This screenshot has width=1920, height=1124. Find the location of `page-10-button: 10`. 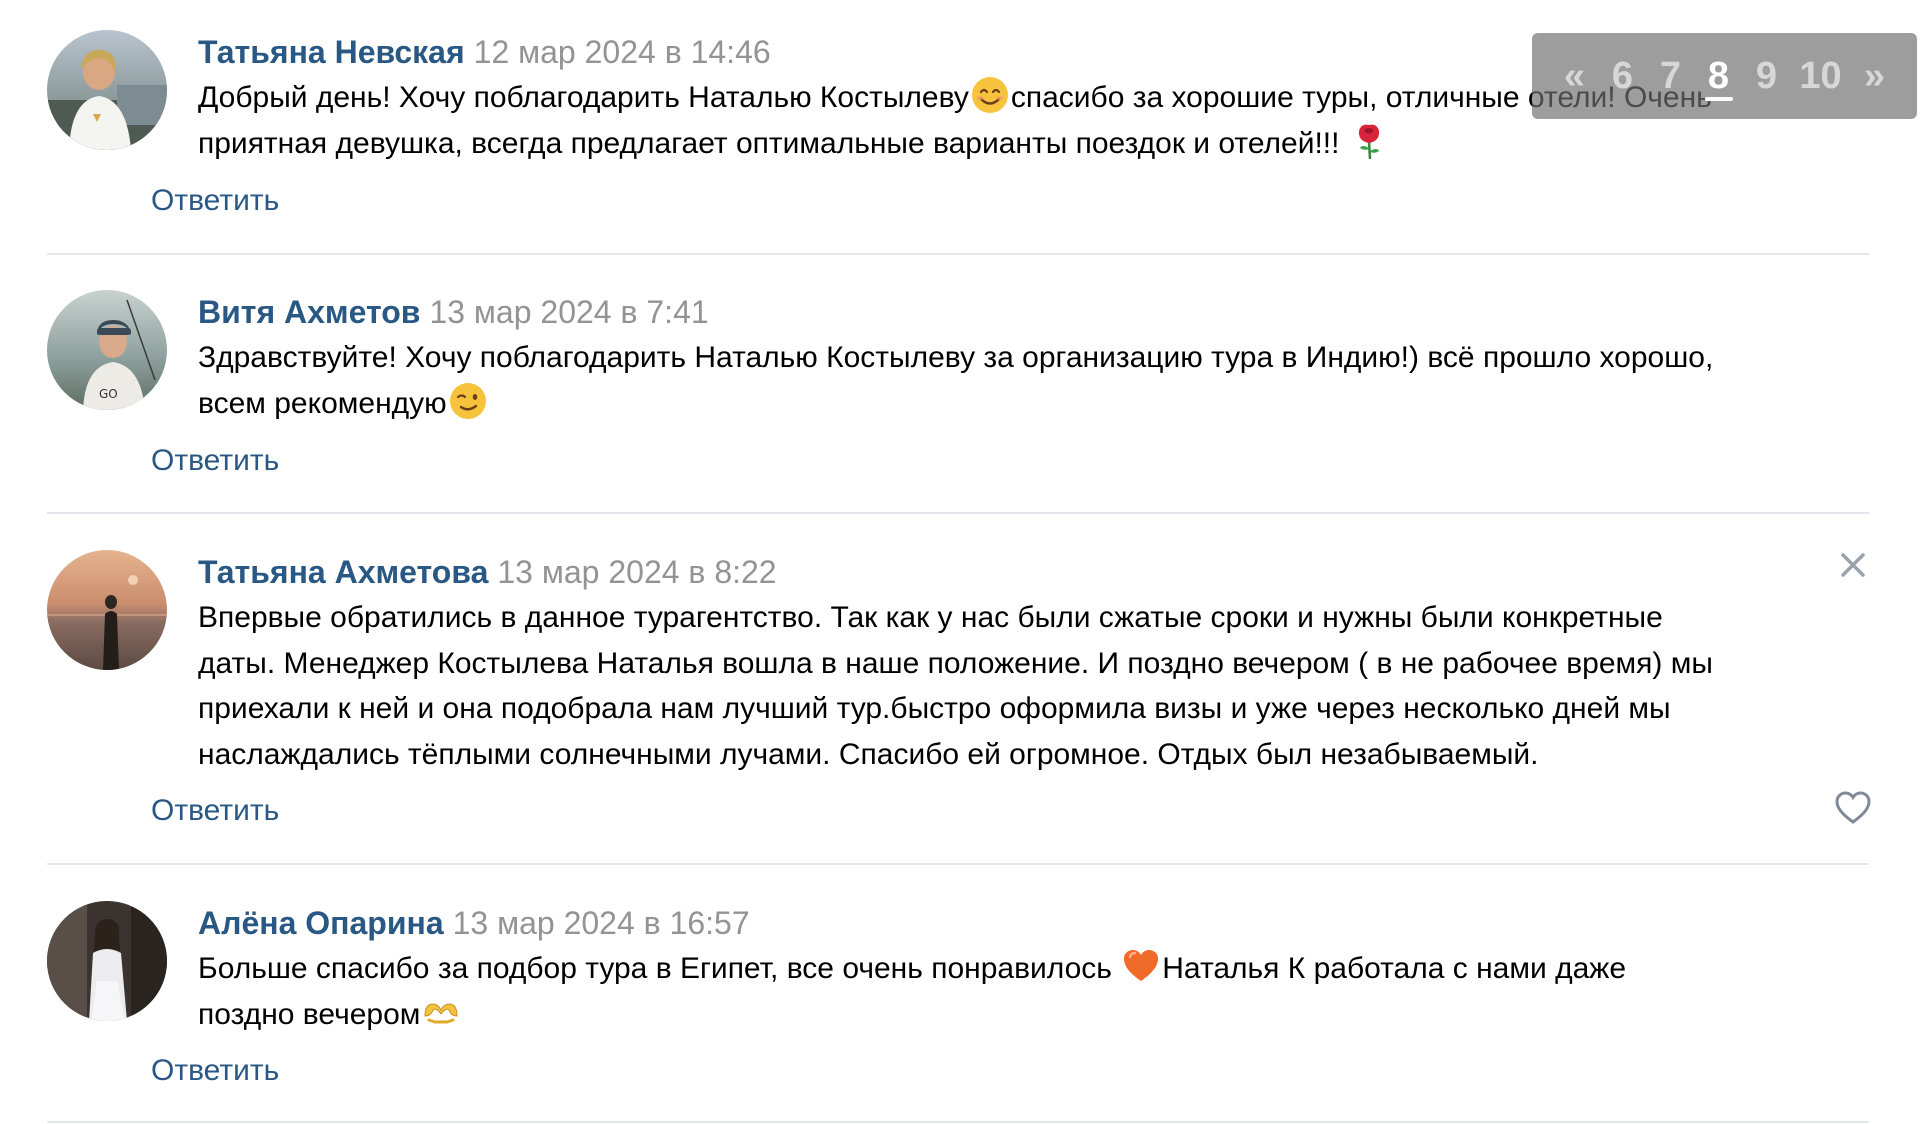

page-10-button: 10 is located at coordinates (1821, 76).